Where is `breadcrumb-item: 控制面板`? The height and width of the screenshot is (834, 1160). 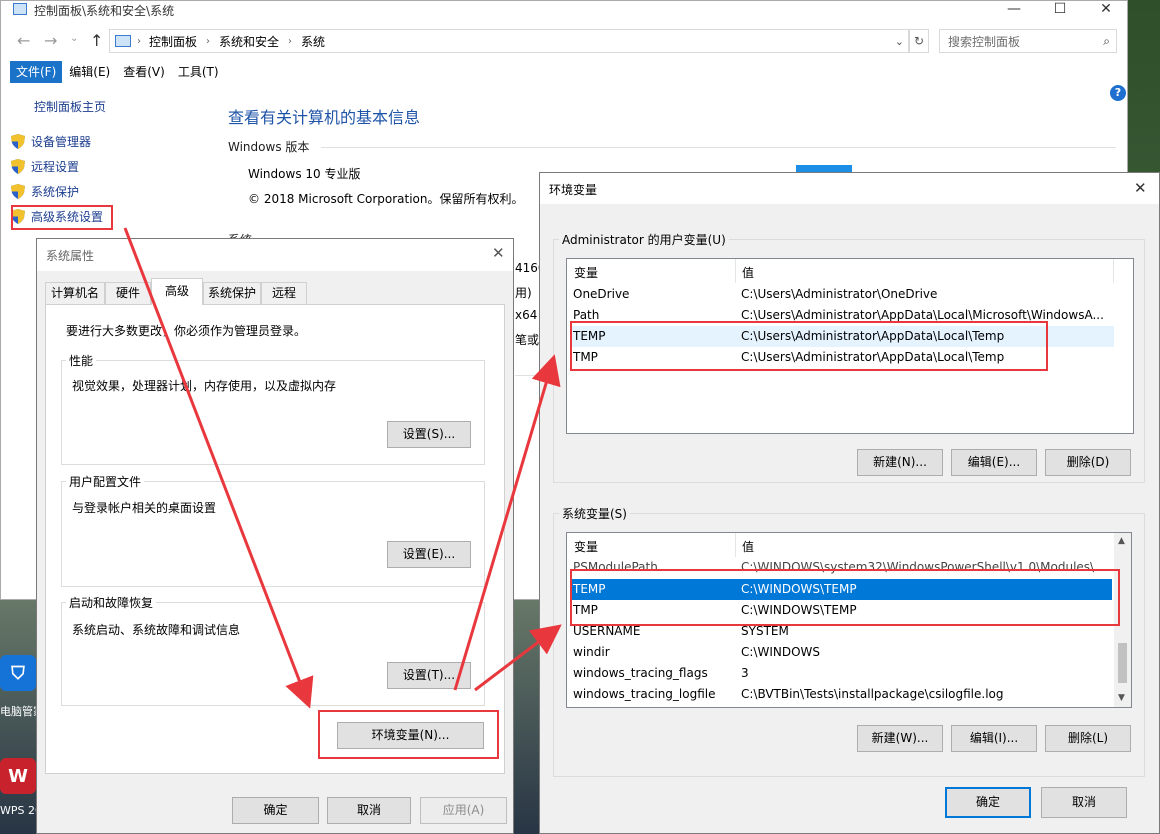 breadcrumb-item: 控制面板 is located at coordinates (173, 41).